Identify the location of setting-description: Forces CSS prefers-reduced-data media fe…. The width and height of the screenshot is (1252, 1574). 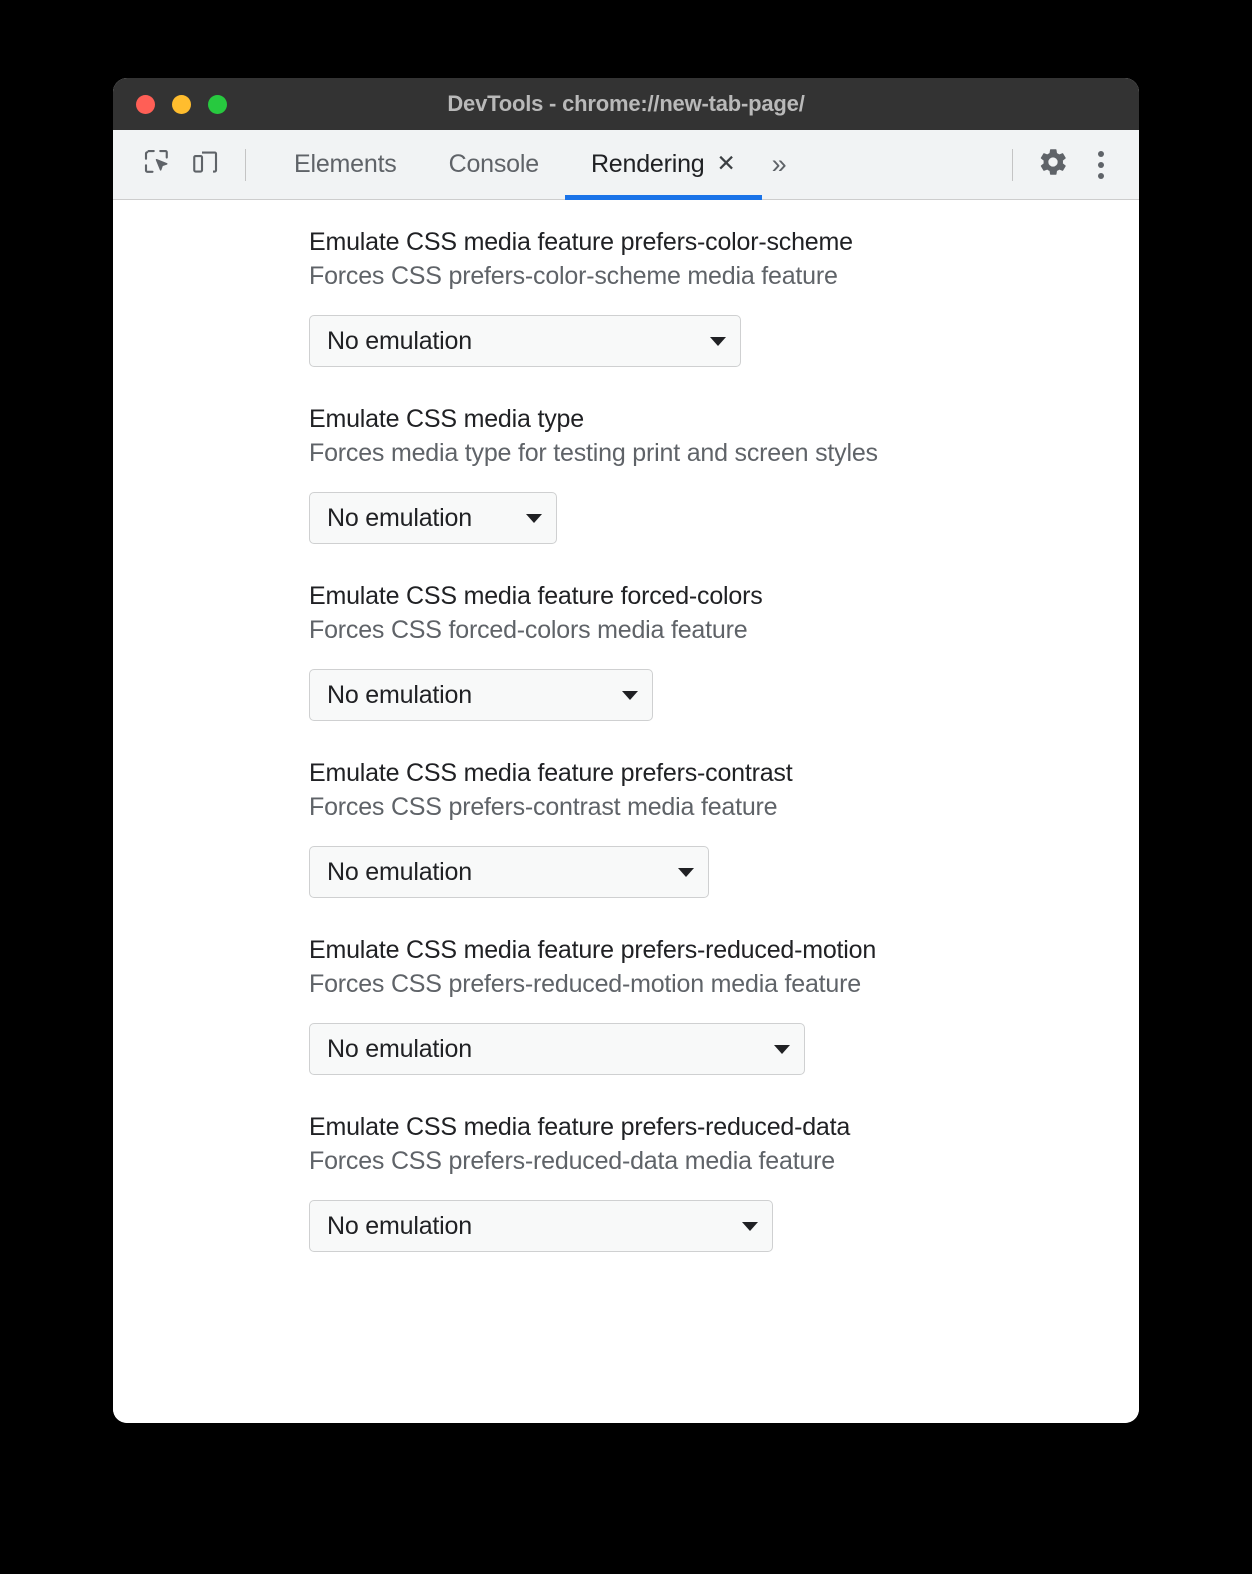
(572, 1161).